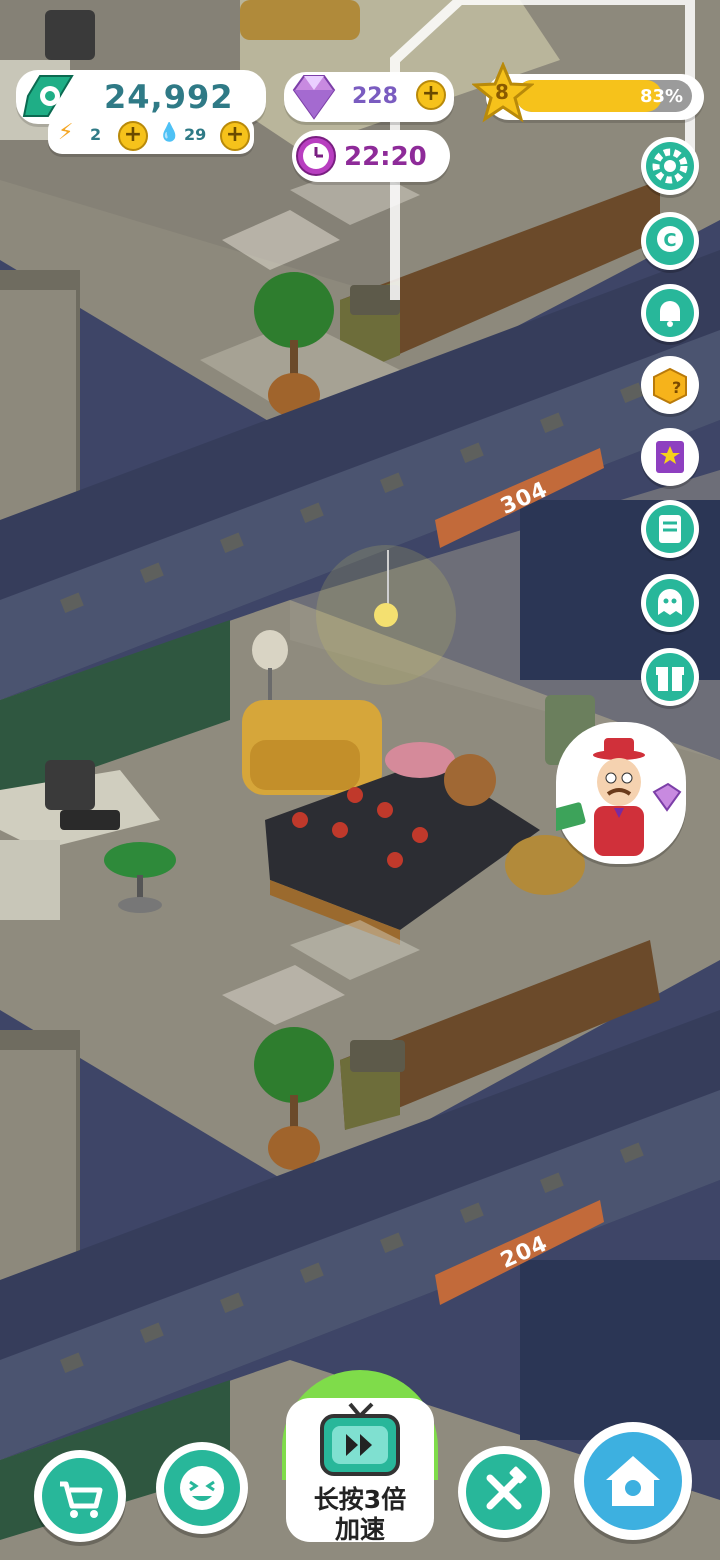  Describe the element at coordinates (195, 134) in the screenshot. I see `water-amount: 29` at that location.